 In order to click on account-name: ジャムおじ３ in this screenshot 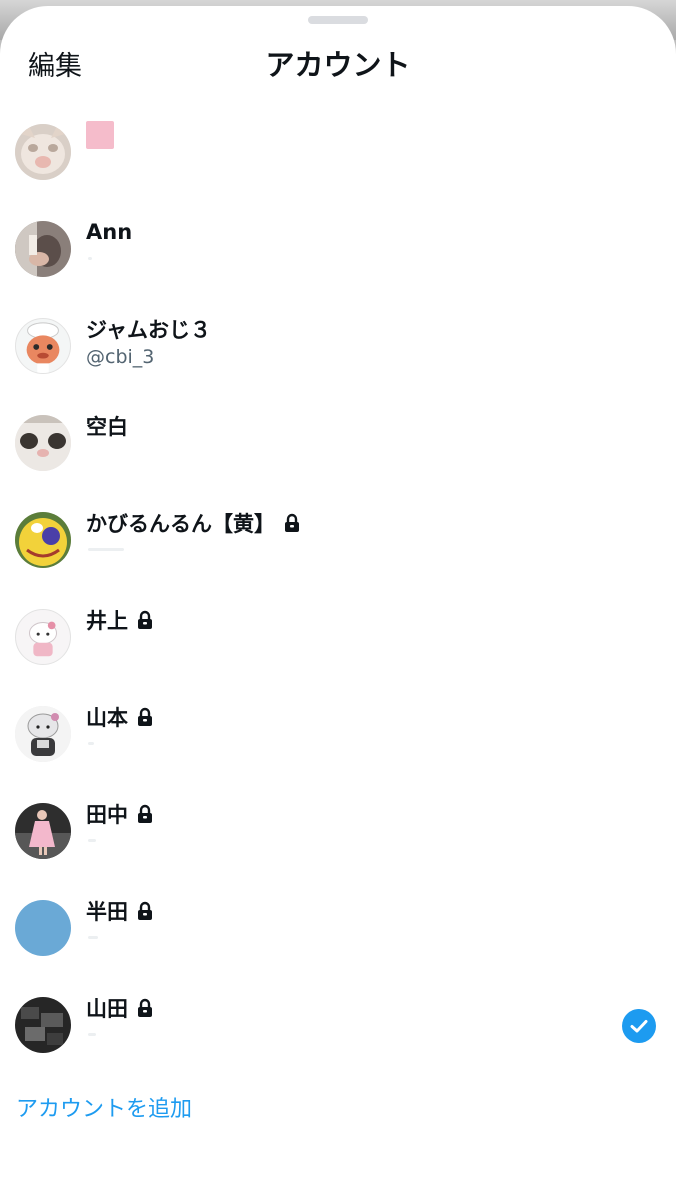, I will do `click(148, 329)`.